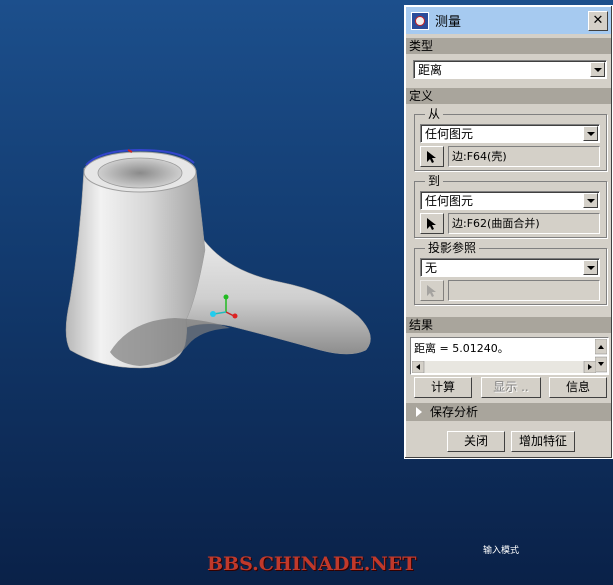  What do you see at coordinates (601, 356) in the screenshot?
I see `result-scrollbar` at bounding box center [601, 356].